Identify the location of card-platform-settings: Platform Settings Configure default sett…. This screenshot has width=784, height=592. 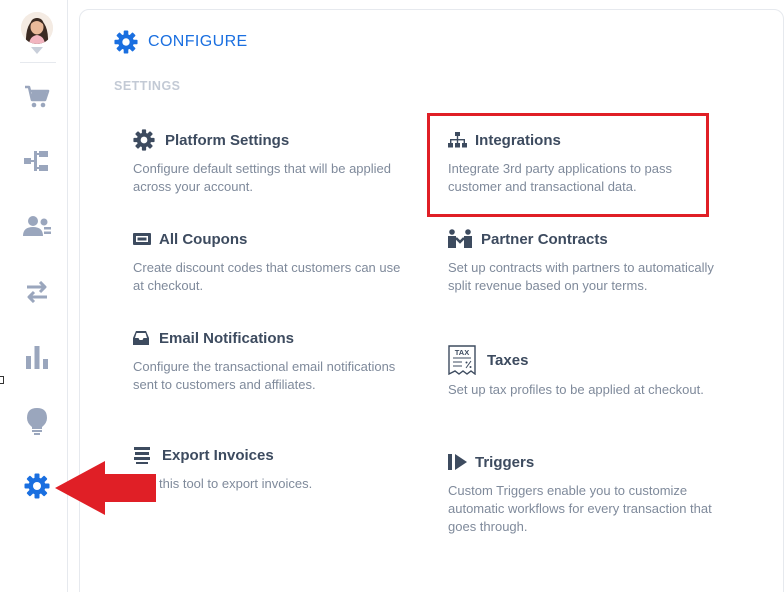
(268, 162).